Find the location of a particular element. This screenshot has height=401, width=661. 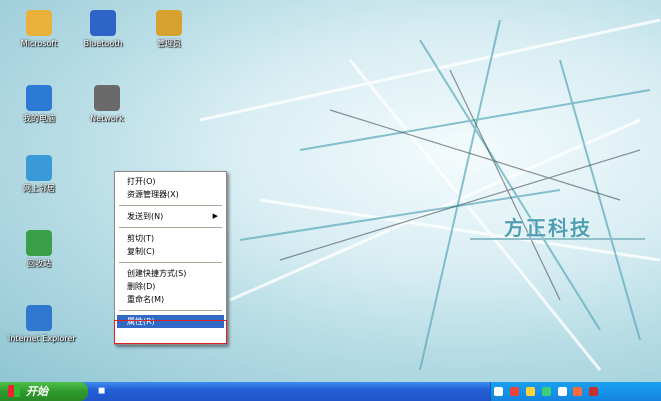

desktop-icon-internet-explorer: Internet Explorer is located at coordinates (42, 324).